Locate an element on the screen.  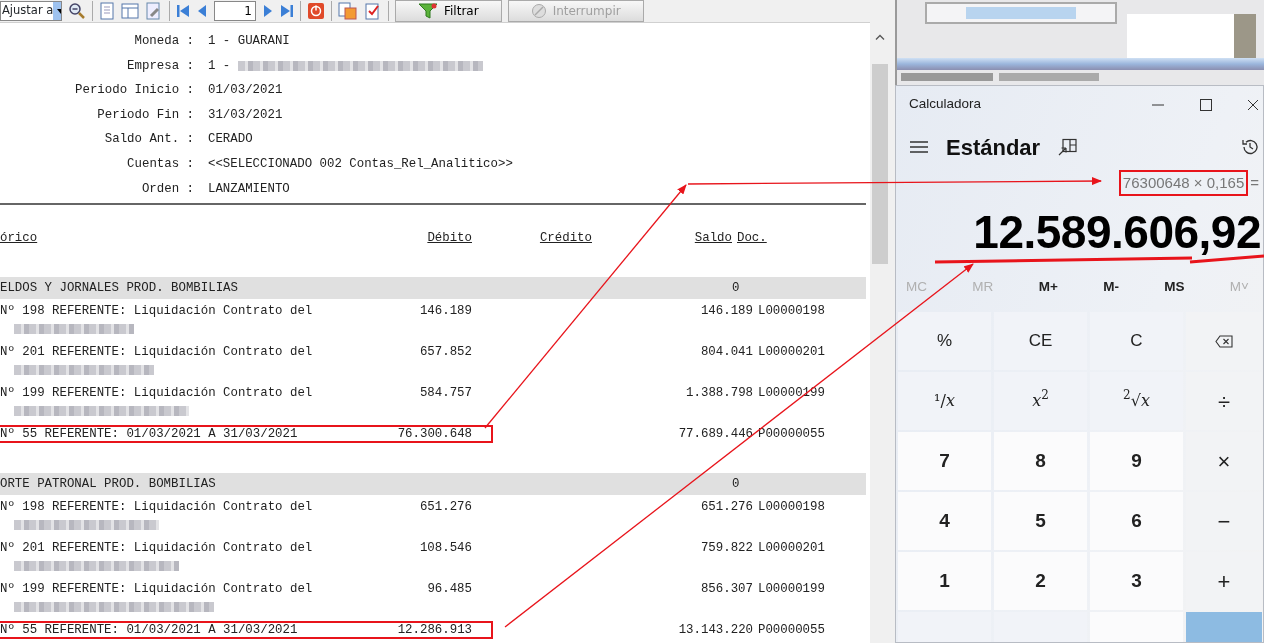
previous-page-icon is located at coordinates (202, 11).